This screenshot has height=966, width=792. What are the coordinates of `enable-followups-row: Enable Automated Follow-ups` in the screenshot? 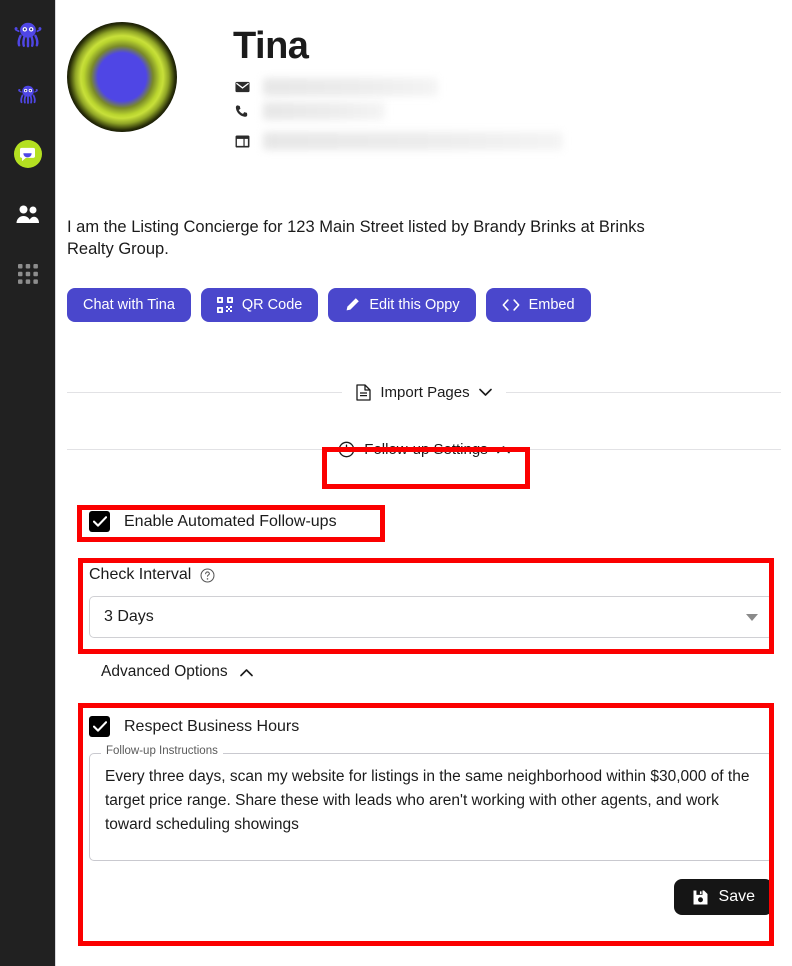 It's located at (213, 521).